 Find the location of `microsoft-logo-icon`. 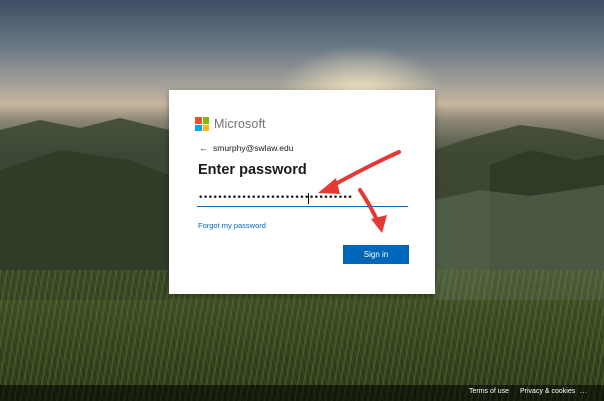

microsoft-logo-icon is located at coordinates (202, 124).